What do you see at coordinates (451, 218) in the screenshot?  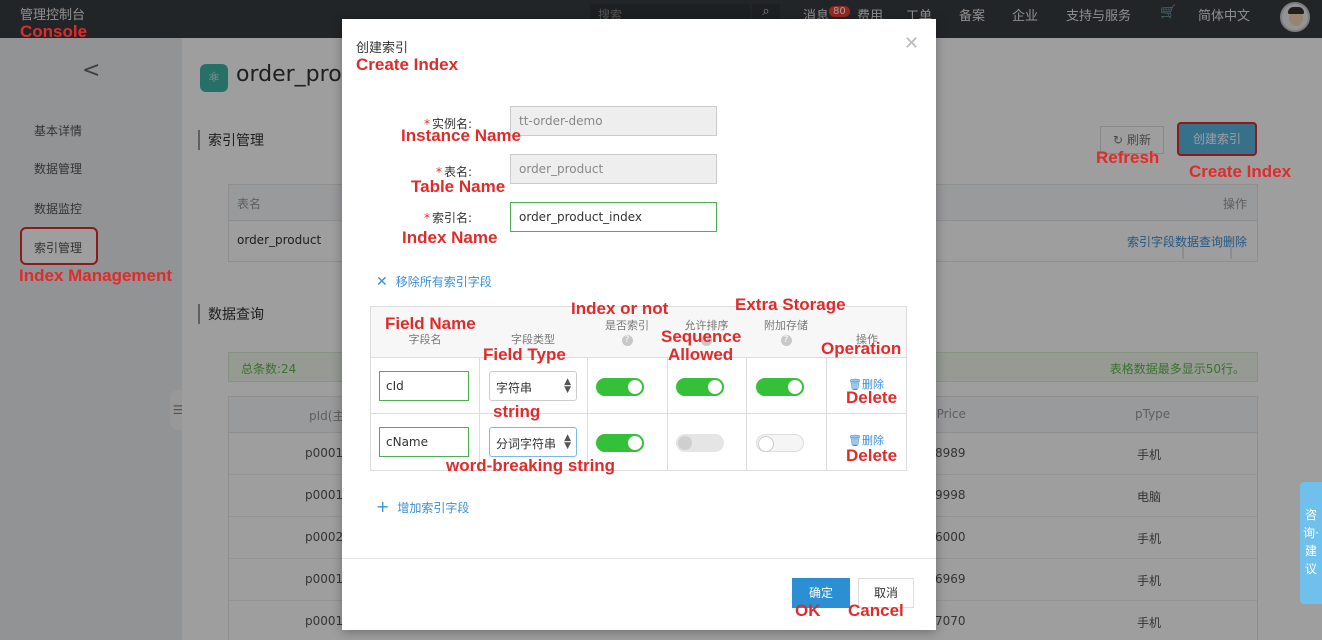 I see `index-label-text: 索引名:` at bounding box center [451, 218].